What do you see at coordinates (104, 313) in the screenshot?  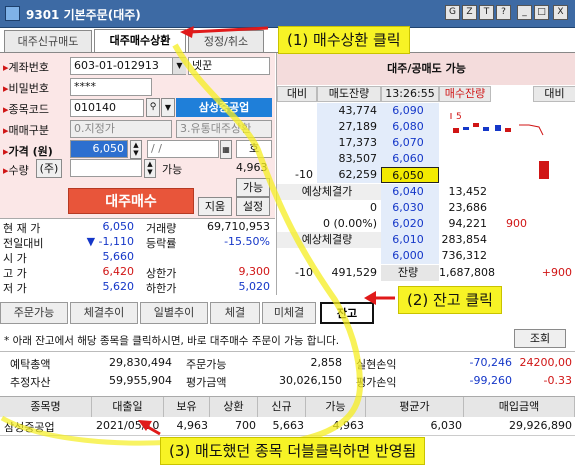 I see `tab-trade-trend: 체결추이` at bounding box center [104, 313].